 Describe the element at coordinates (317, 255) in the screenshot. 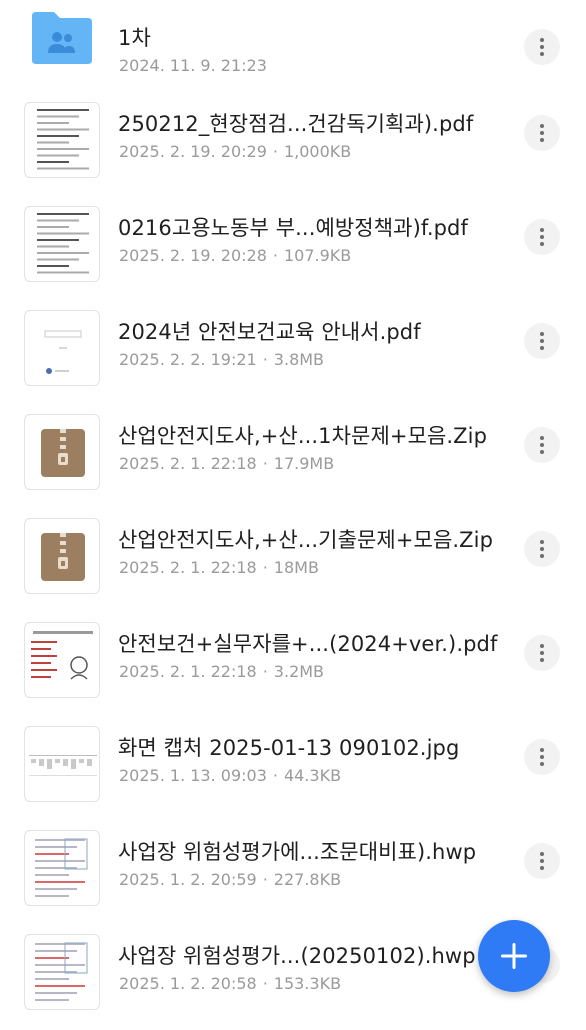

I see `file-size: 107.9KB` at that location.